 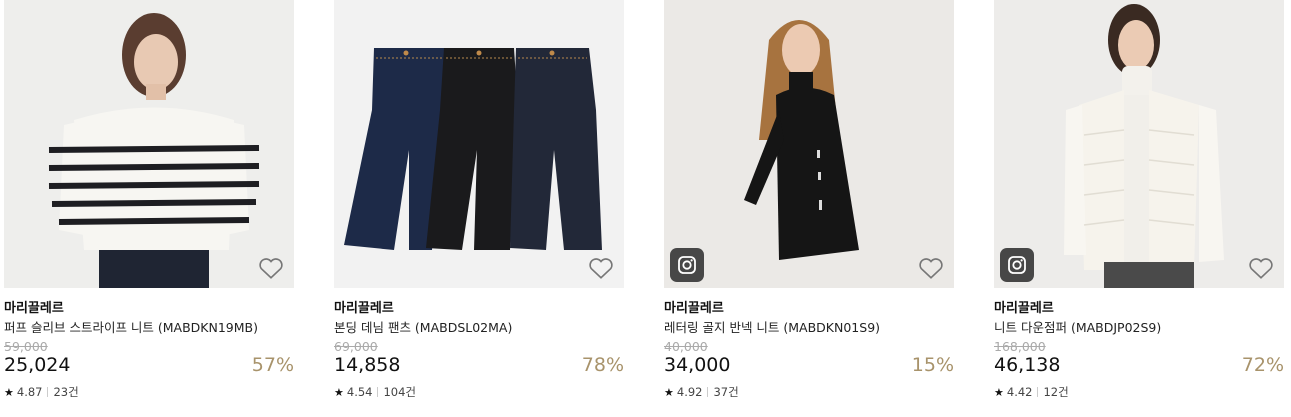 I want to click on product-name: 니트 다운점퍼 (MABDJP02S9), so click(x=1077, y=326).